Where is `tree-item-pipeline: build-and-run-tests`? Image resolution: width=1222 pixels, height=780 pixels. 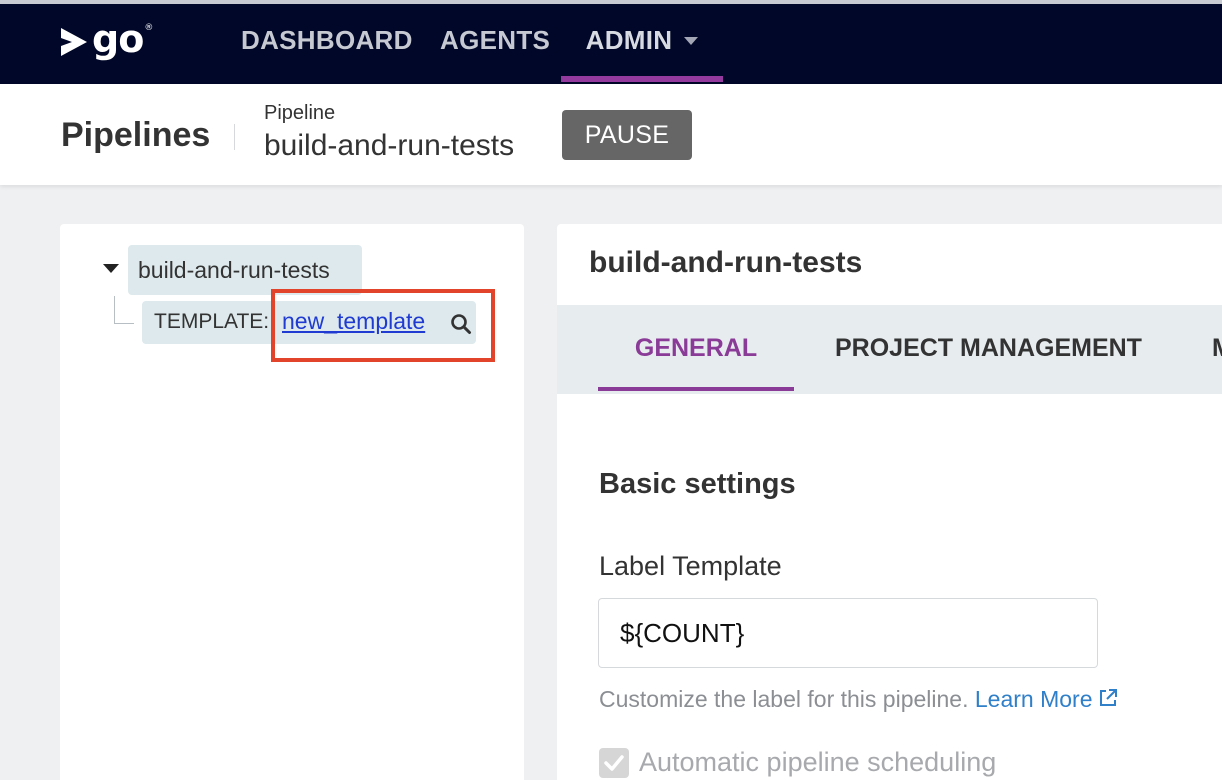 tree-item-pipeline: build-and-run-tests is located at coordinates (245, 270).